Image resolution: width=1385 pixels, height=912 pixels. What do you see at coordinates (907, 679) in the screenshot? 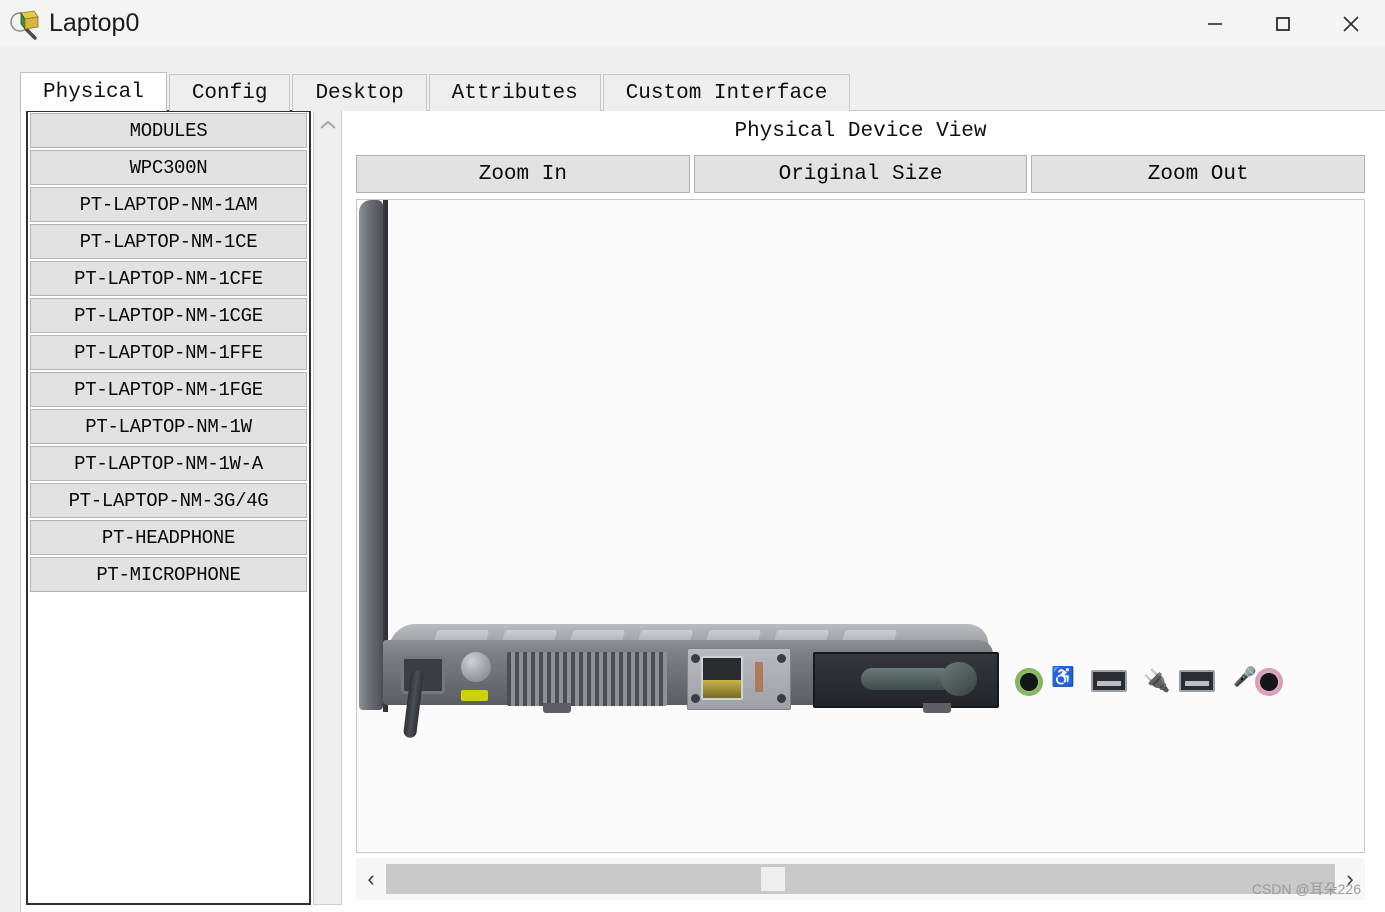
I see `expansion-bay-connector` at bounding box center [907, 679].